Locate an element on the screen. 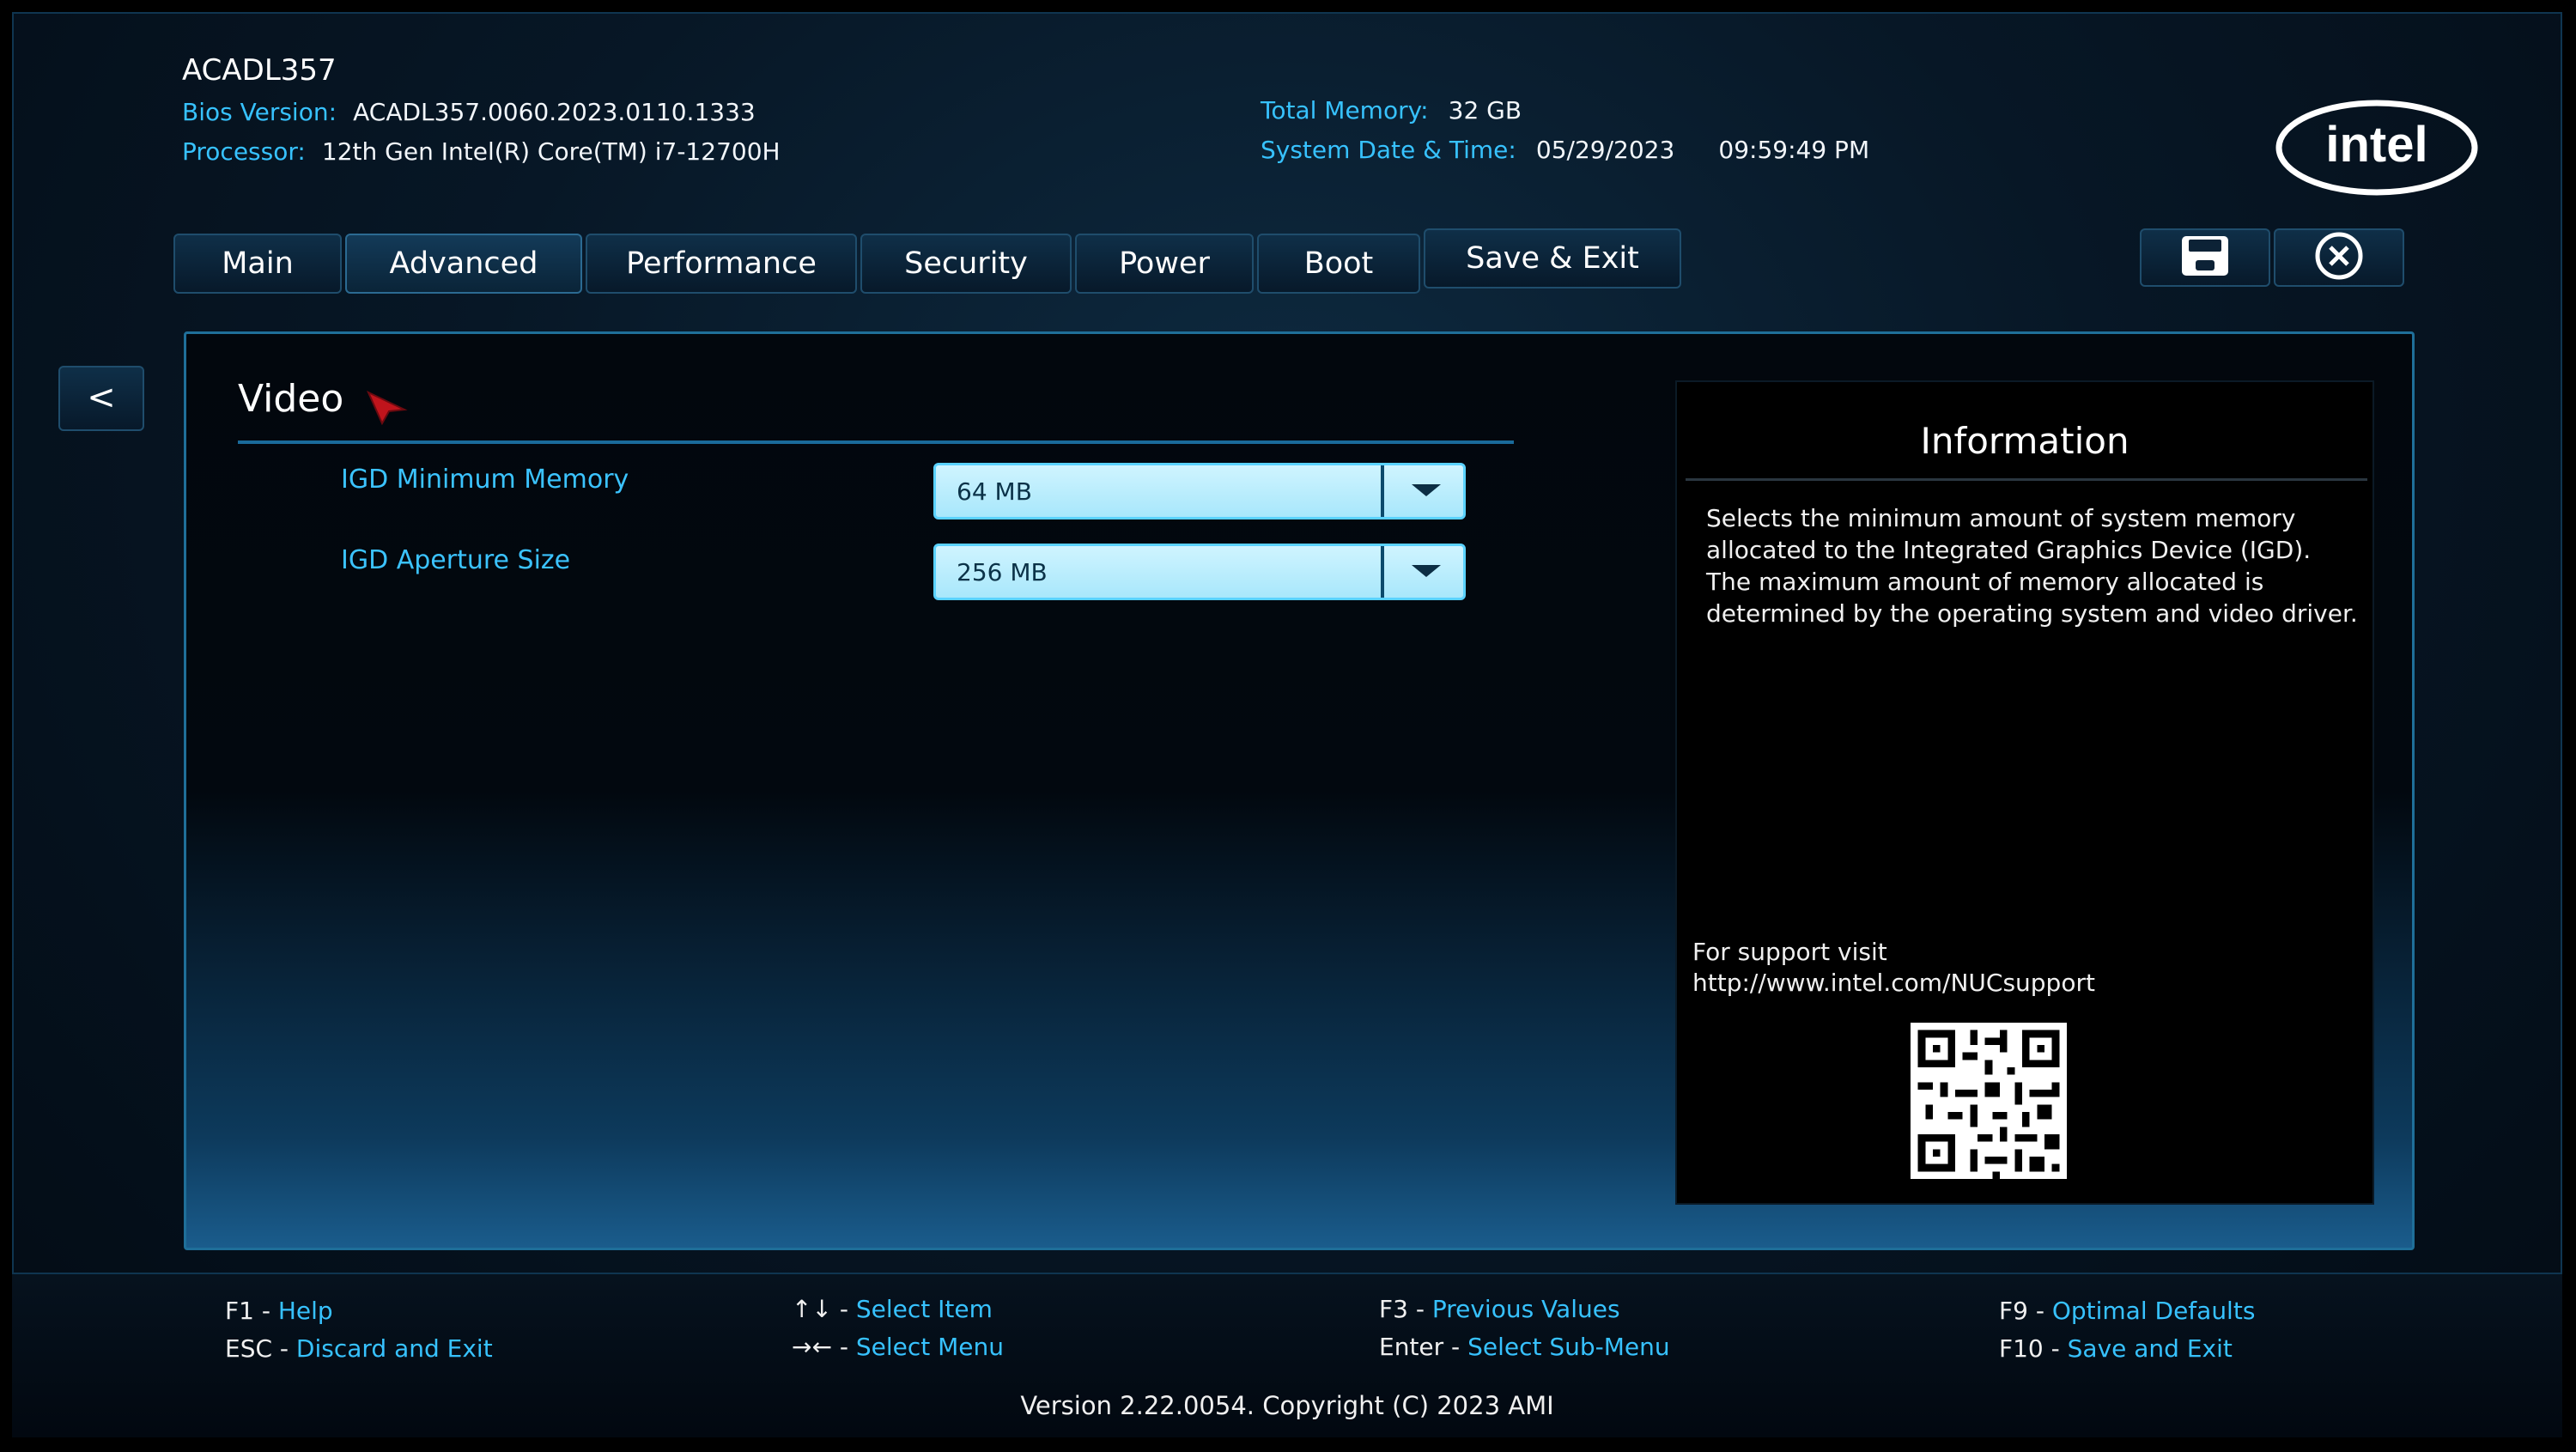  section-divider is located at coordinates (876, 442).